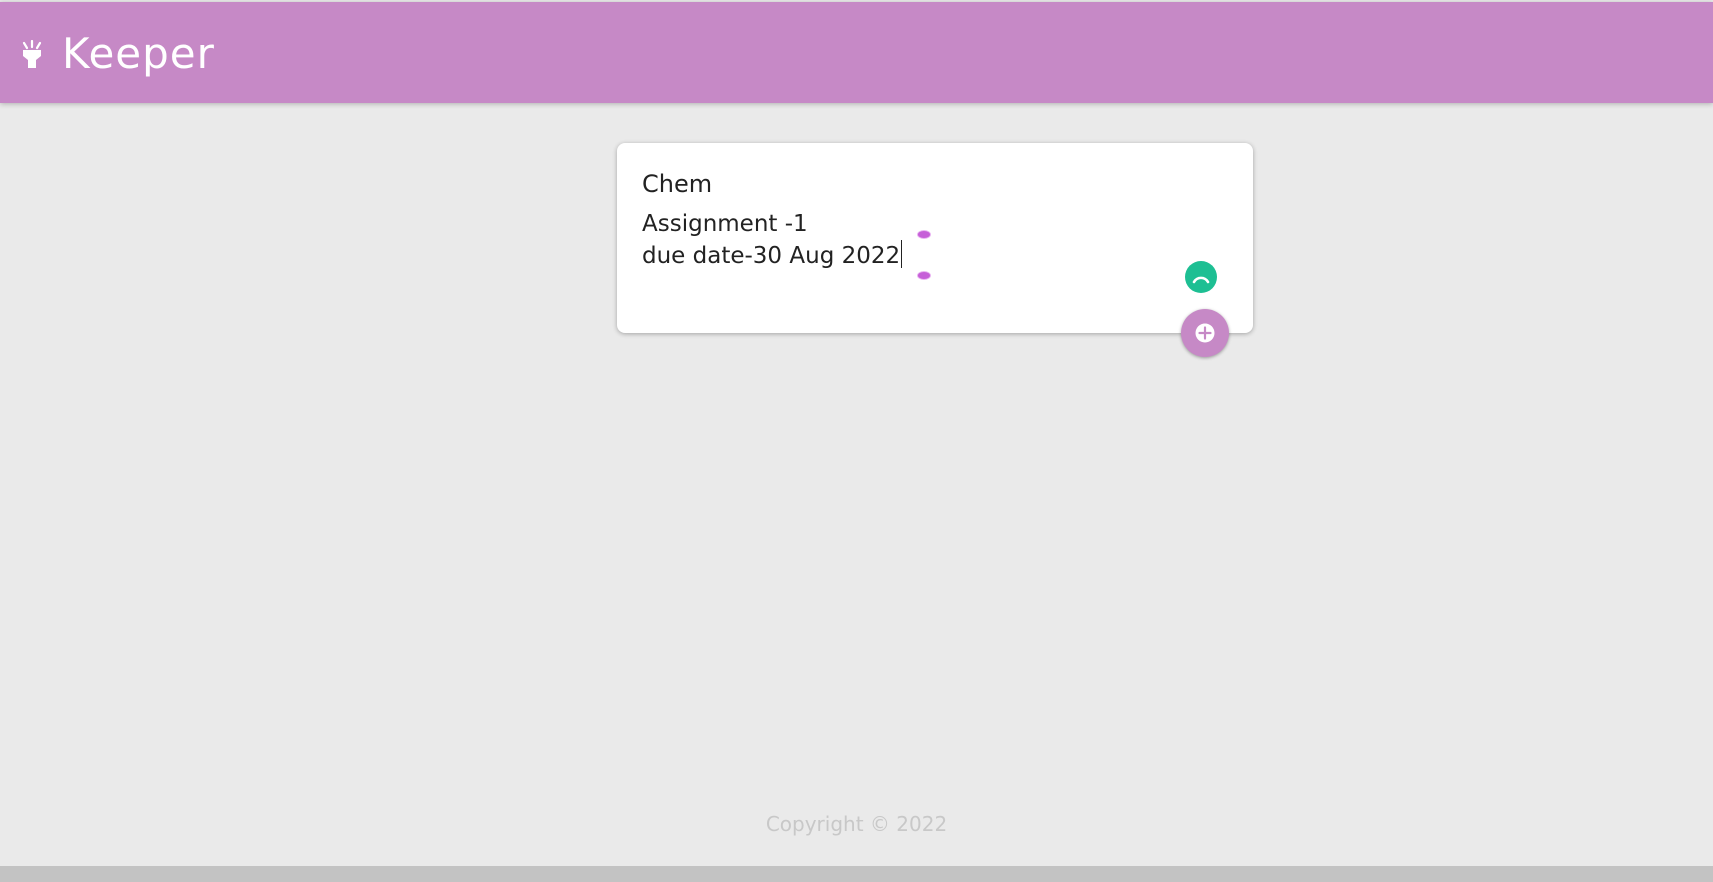 The height and width of the screenshot is (882, 1713). Describe the element at coordinates (932, 184) in the screenshot. I see `note-title-input` at that location.